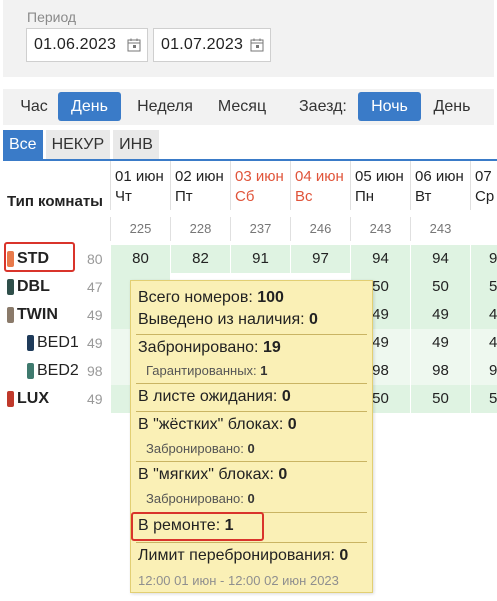  I want to click on column-weekday: Пт, so click(184, 196).